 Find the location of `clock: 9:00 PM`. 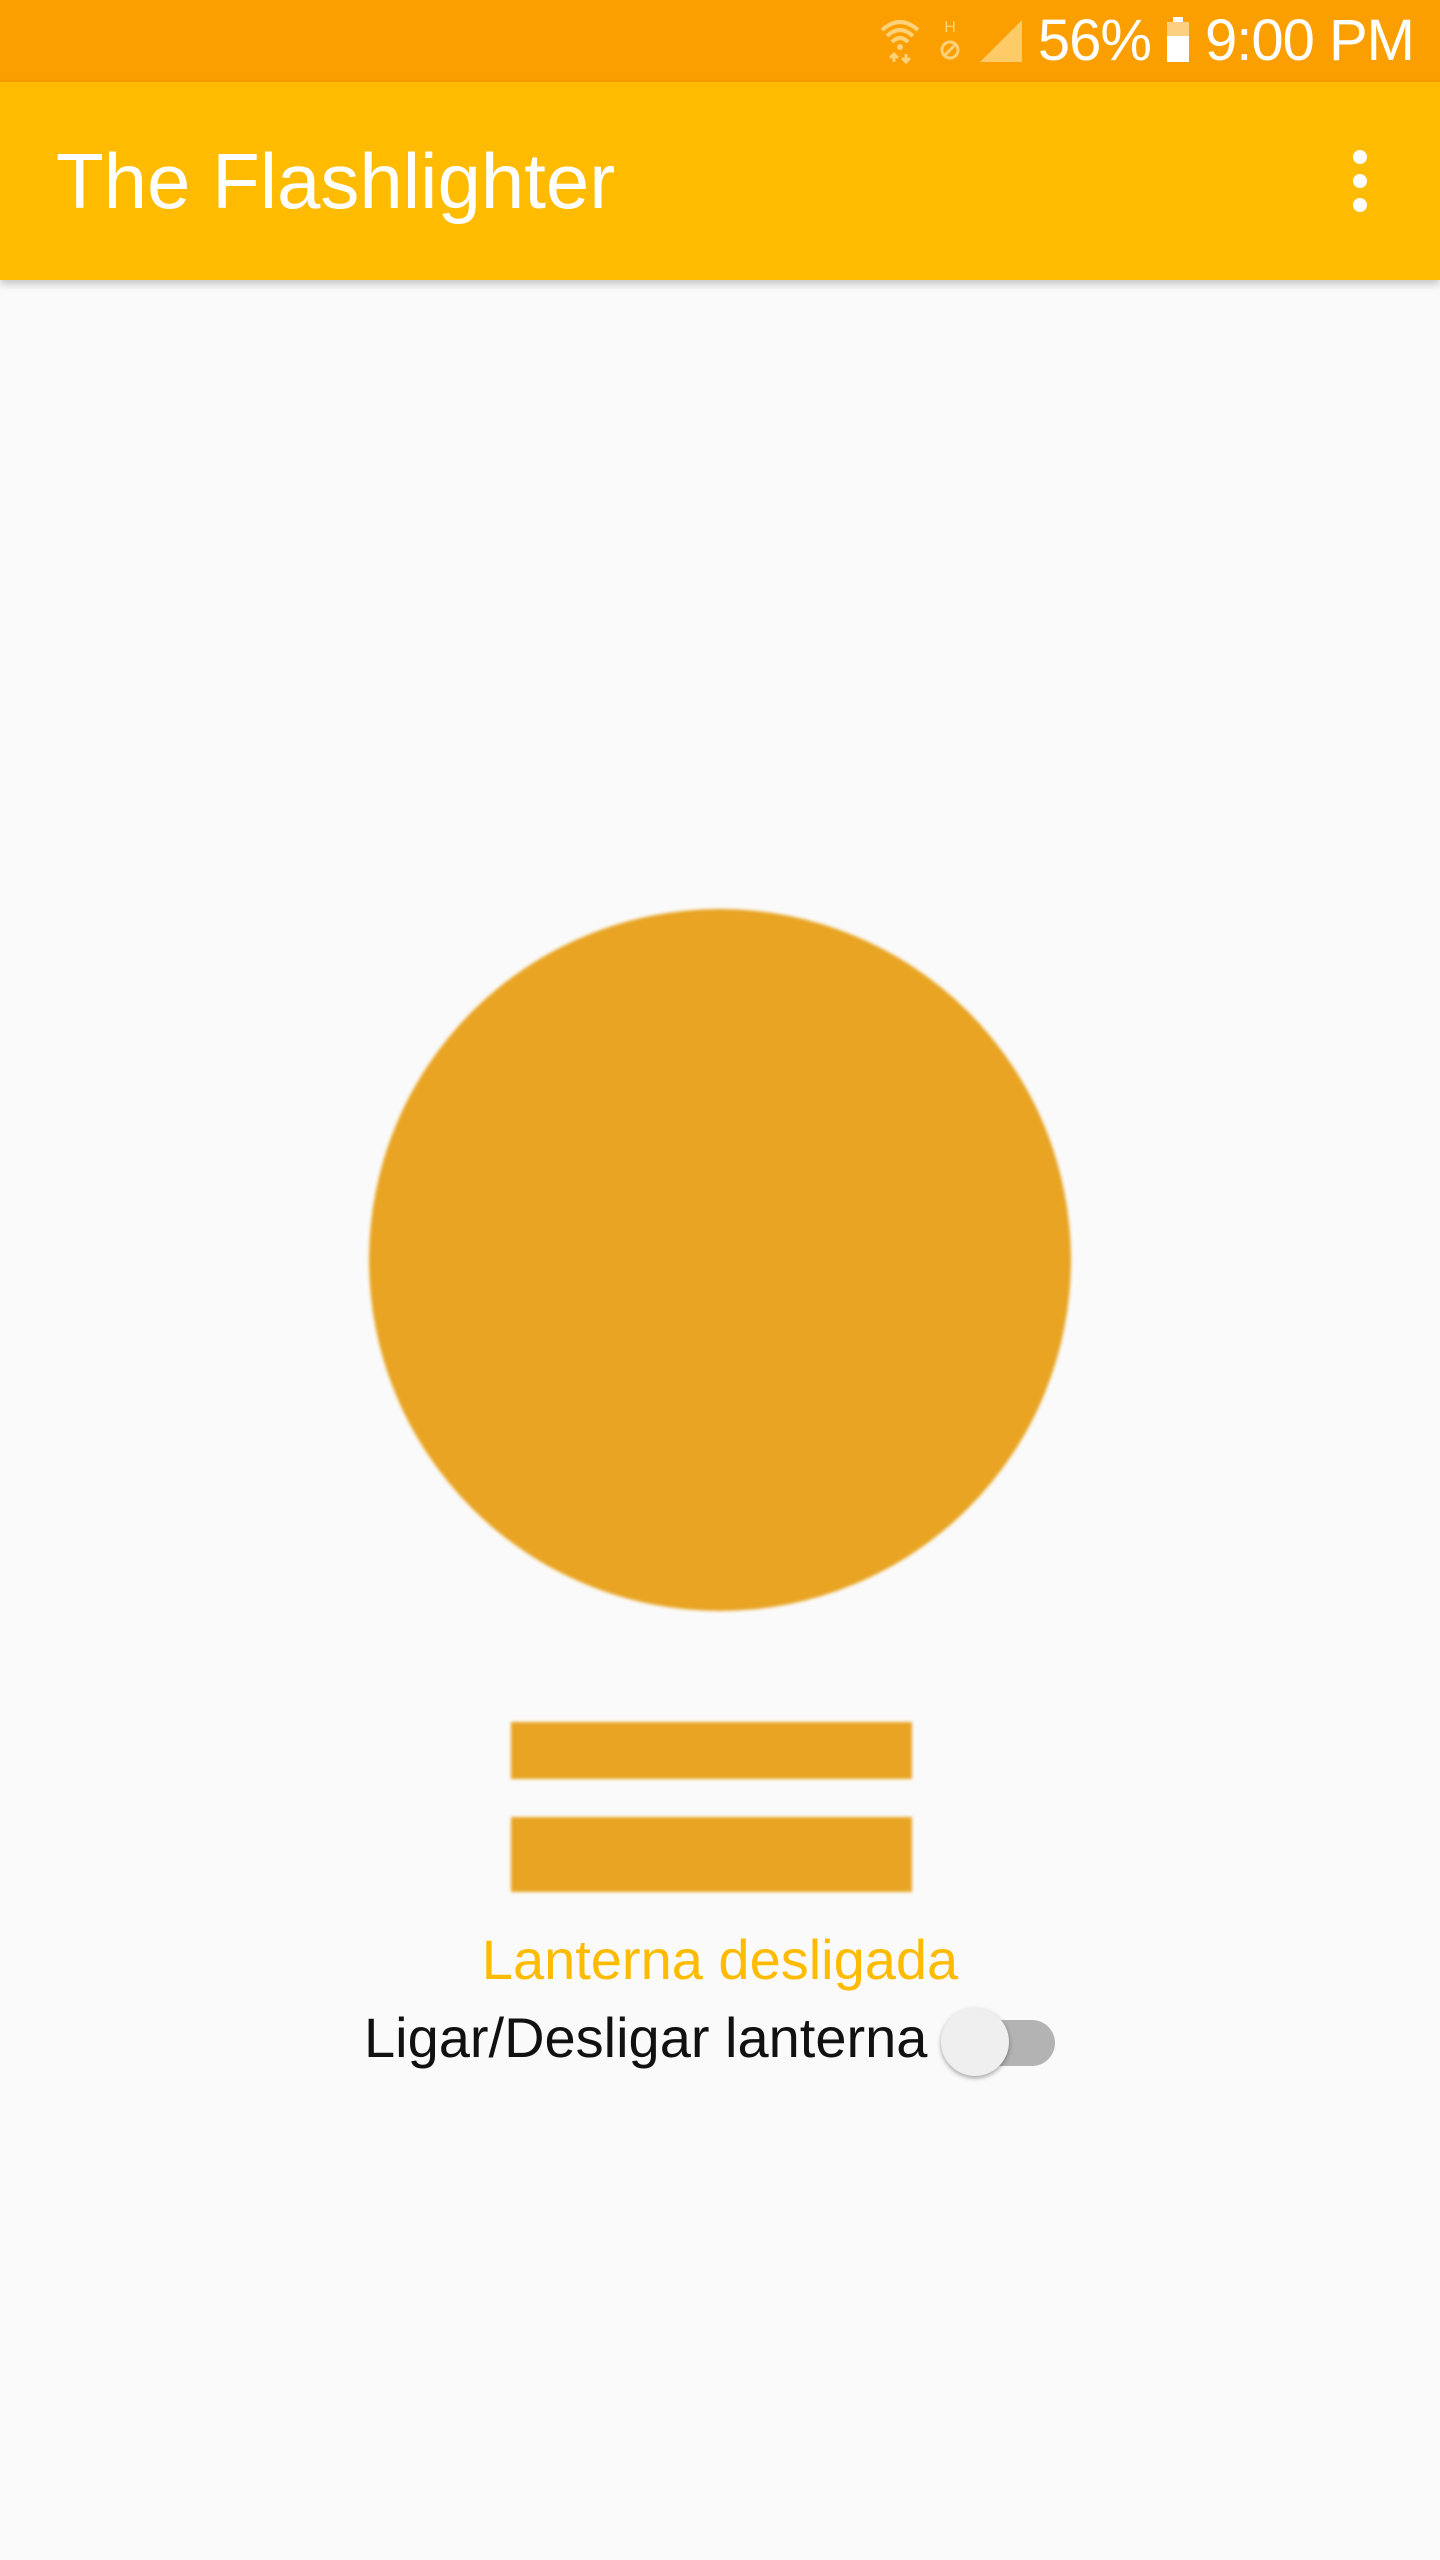

clock: 9:00 PM is located at coordinates (1310, 40).